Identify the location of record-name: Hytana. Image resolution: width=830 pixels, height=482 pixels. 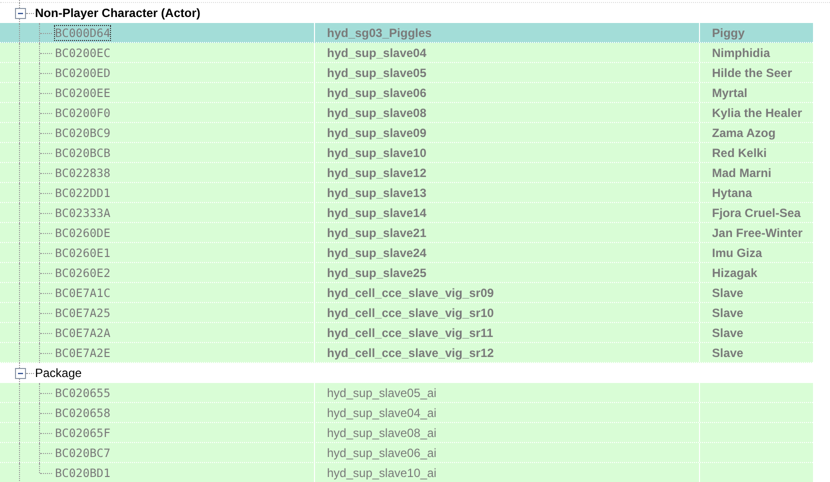
(732, 193).